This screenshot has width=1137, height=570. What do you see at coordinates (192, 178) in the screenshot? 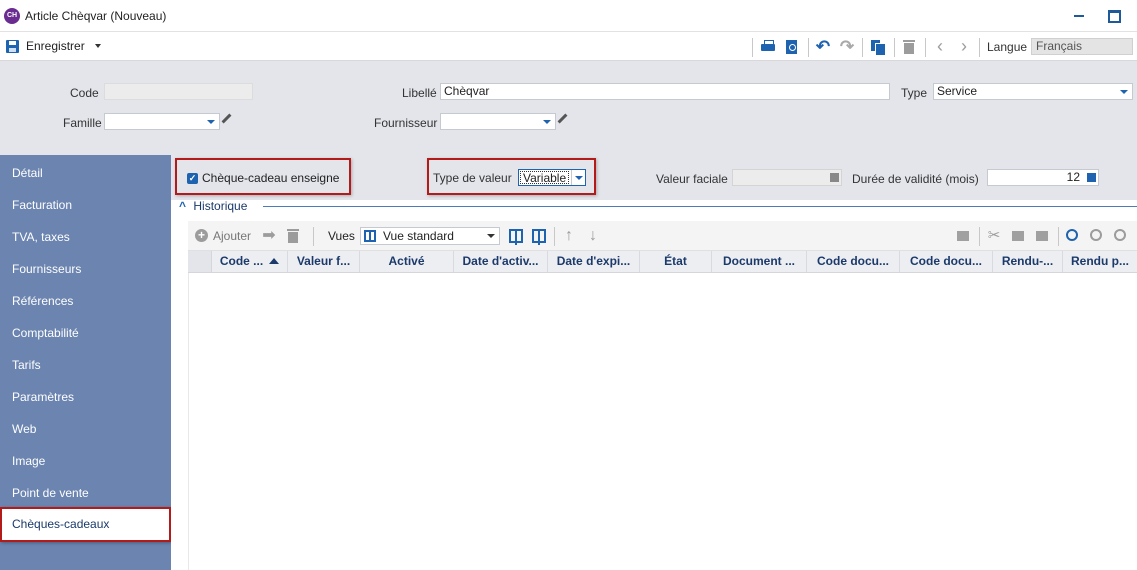
I see `giftcard-checkbox: ✓` at bounding box center [192, 178].